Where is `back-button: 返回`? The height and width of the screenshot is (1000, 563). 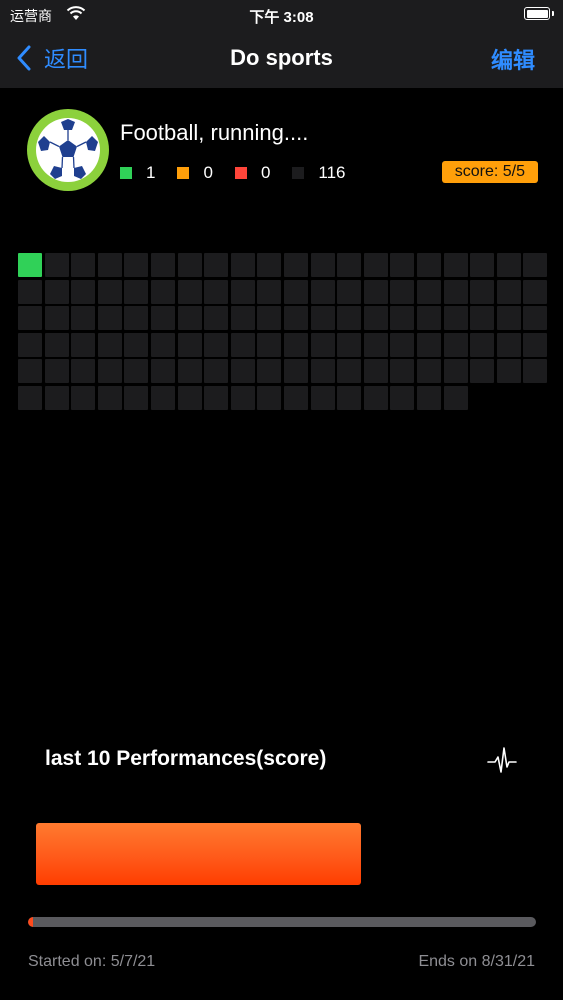 back-button: 返回 is located at coordinates (52, 58).